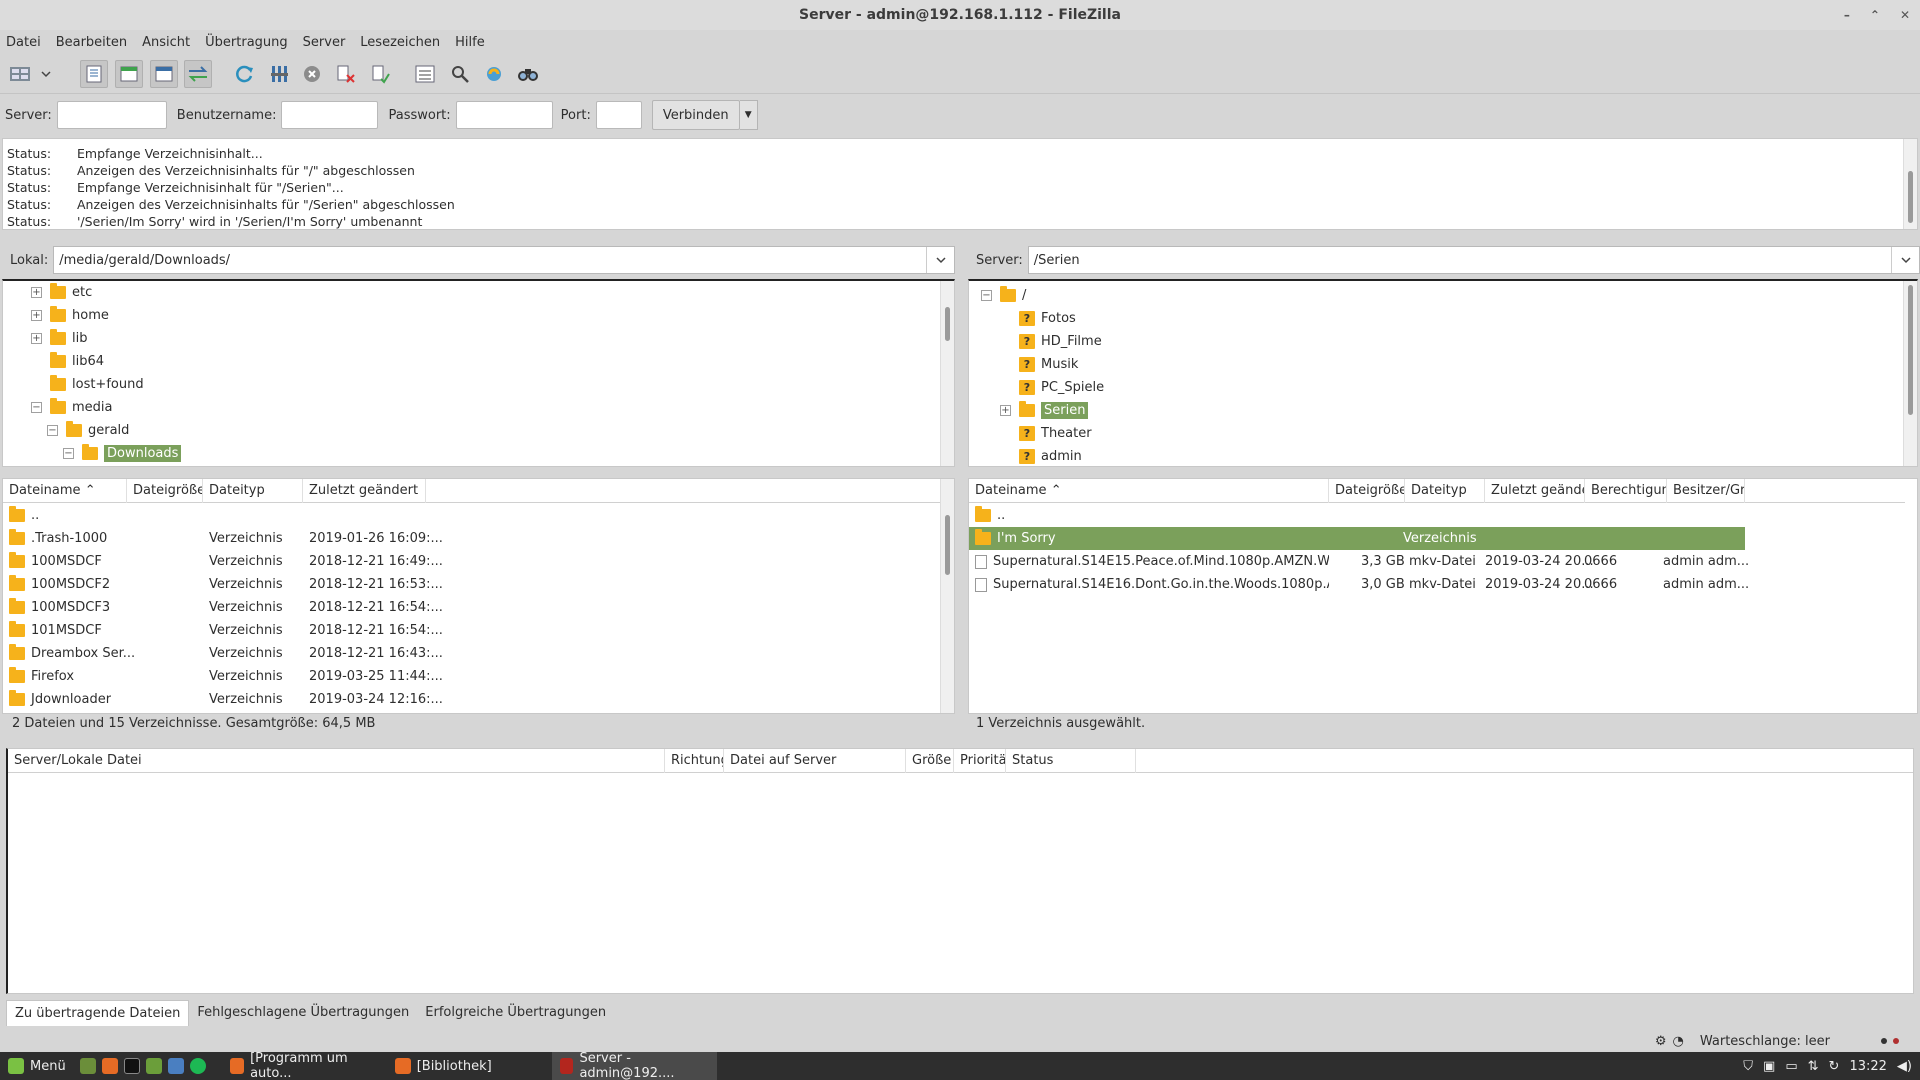 The image size is (1920, 1080). What do you see at coordinates (131, 1066) in the screenshot?
I see `terminal-launcher-icon` at bounding box center [131, 1066].